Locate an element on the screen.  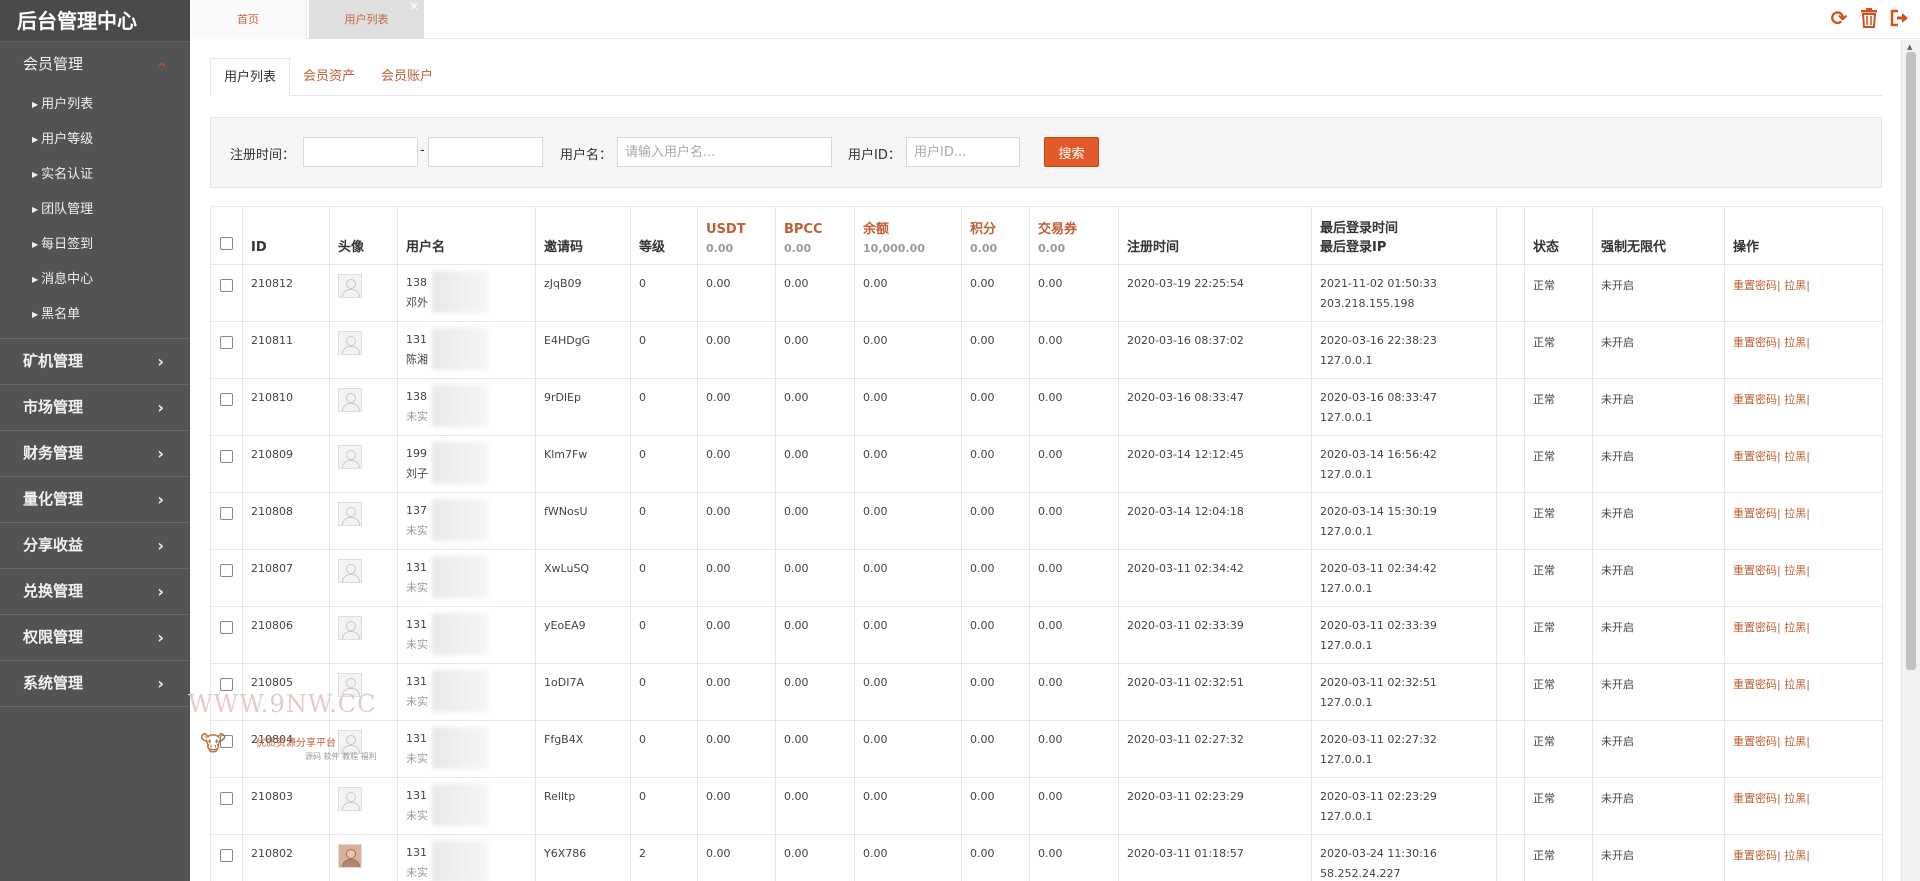
col-voucher: 交易券 0.00 is located at coordinates (1074, 235).